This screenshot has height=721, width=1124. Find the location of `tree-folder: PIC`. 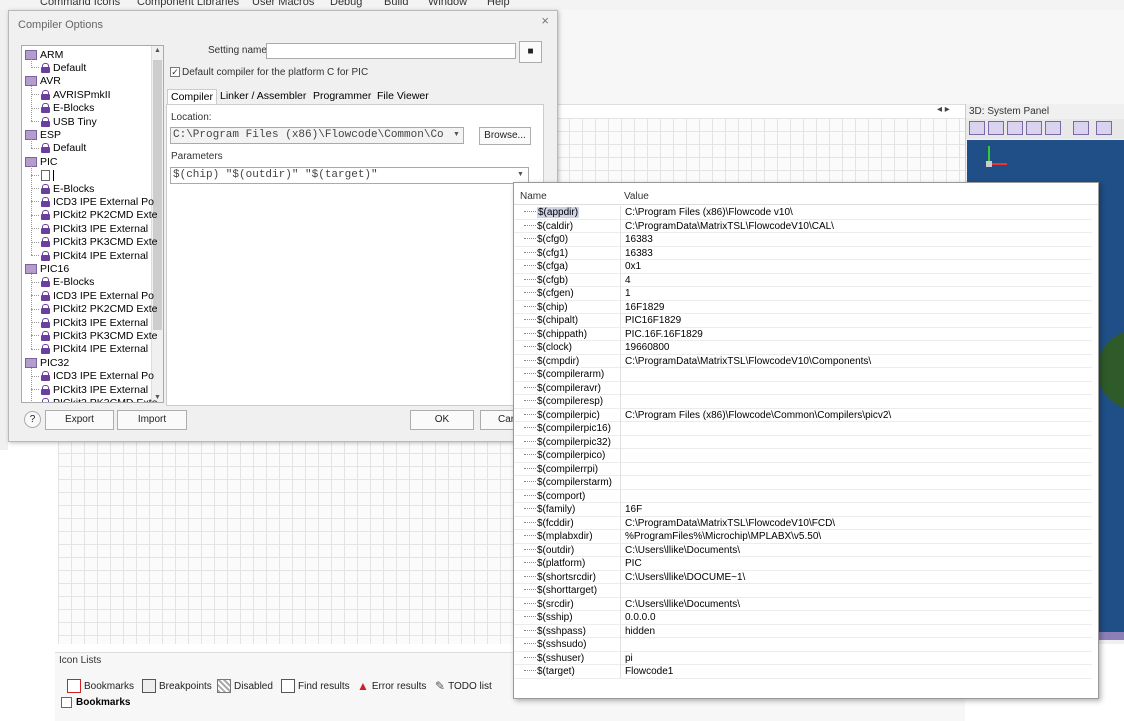

tree-folder: PIC is located at coordinates (41, 161).